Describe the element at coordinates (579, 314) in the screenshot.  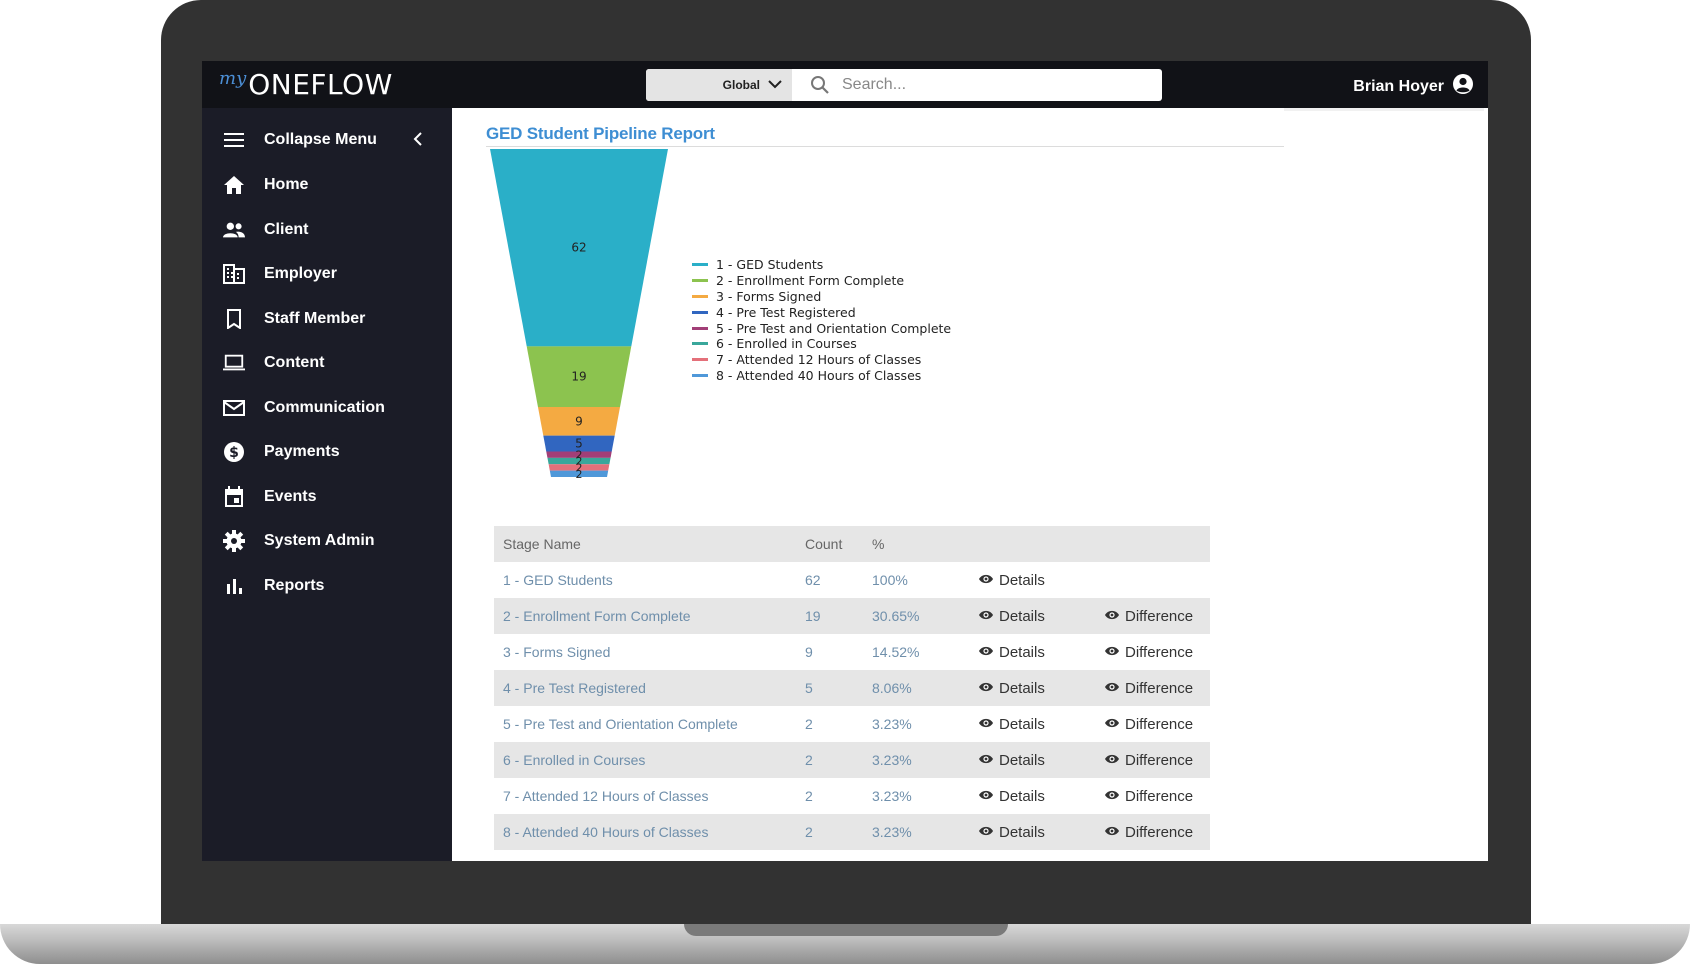
I see `funnel-chart: 6219952222` at that location.